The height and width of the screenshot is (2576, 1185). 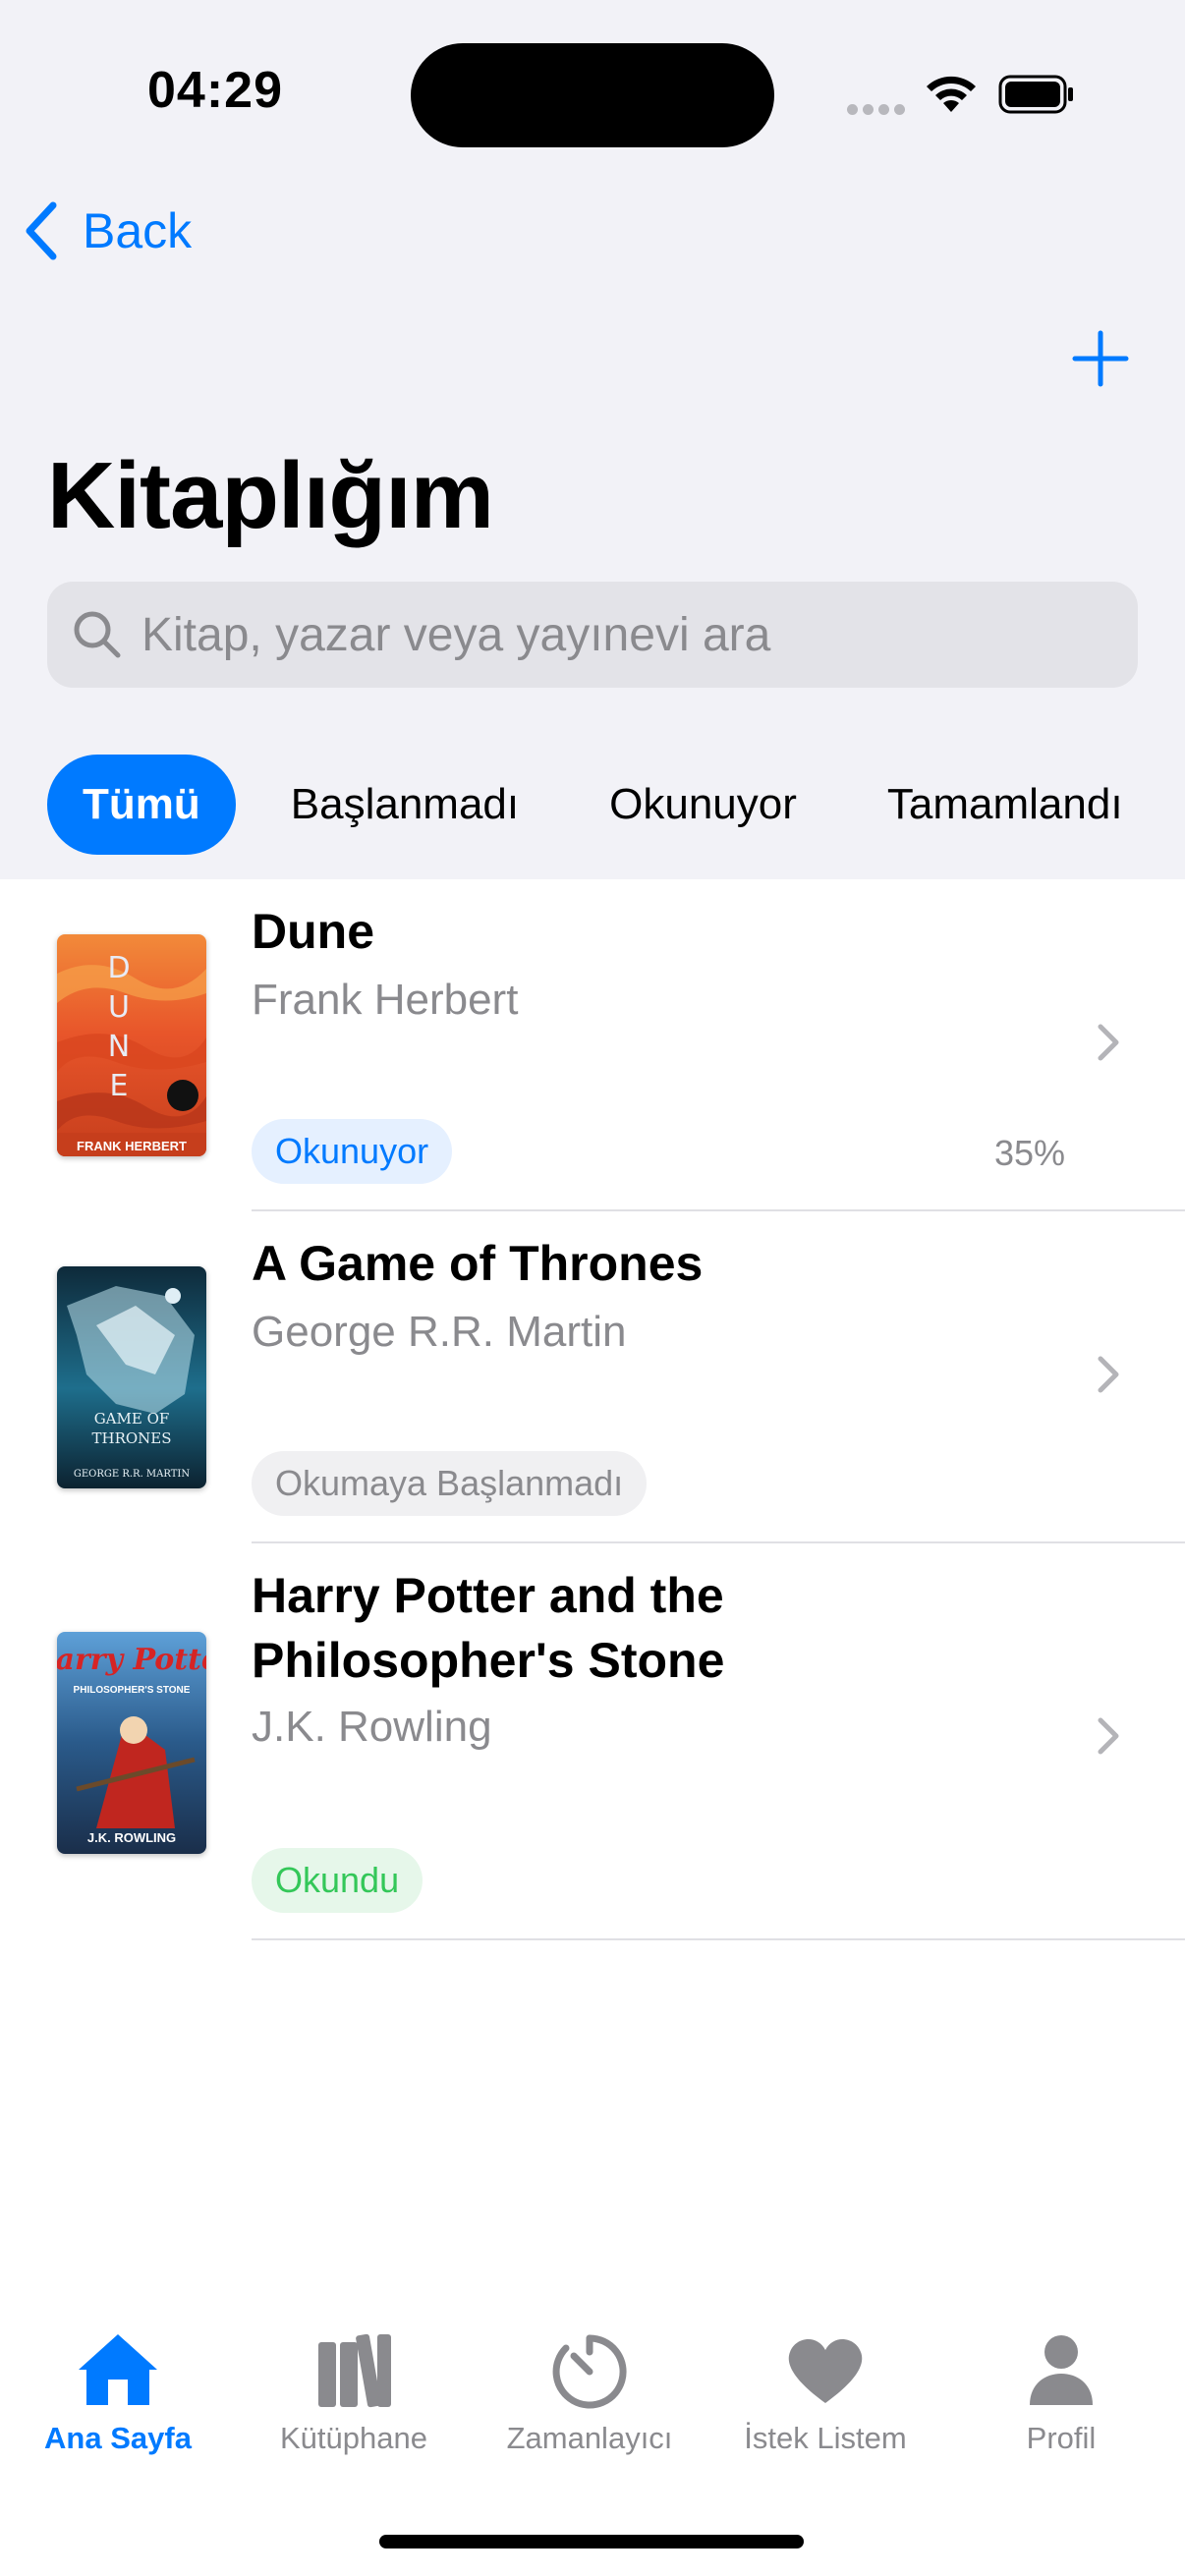 I want to click on tab-home: Ana Sayfa, so click(x=118, y=2392).